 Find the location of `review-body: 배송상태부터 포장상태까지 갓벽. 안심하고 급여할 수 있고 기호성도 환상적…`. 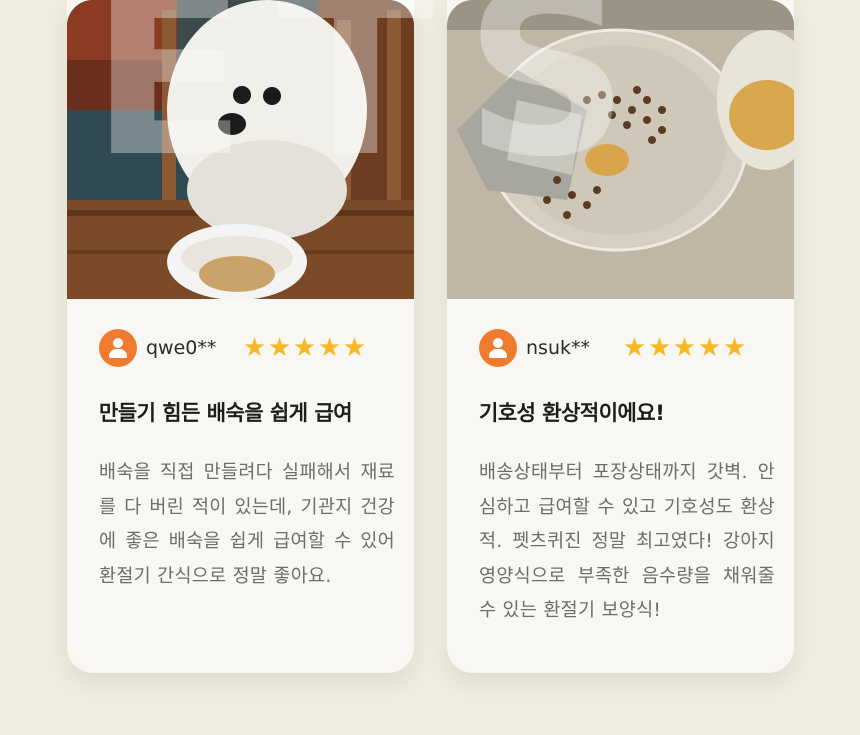

review-body: 배송상태부터 포장상태까지 갓벽. 안심하고 급여할 수 있고 기호성도 환상적… is located at coordinates (627, 541).